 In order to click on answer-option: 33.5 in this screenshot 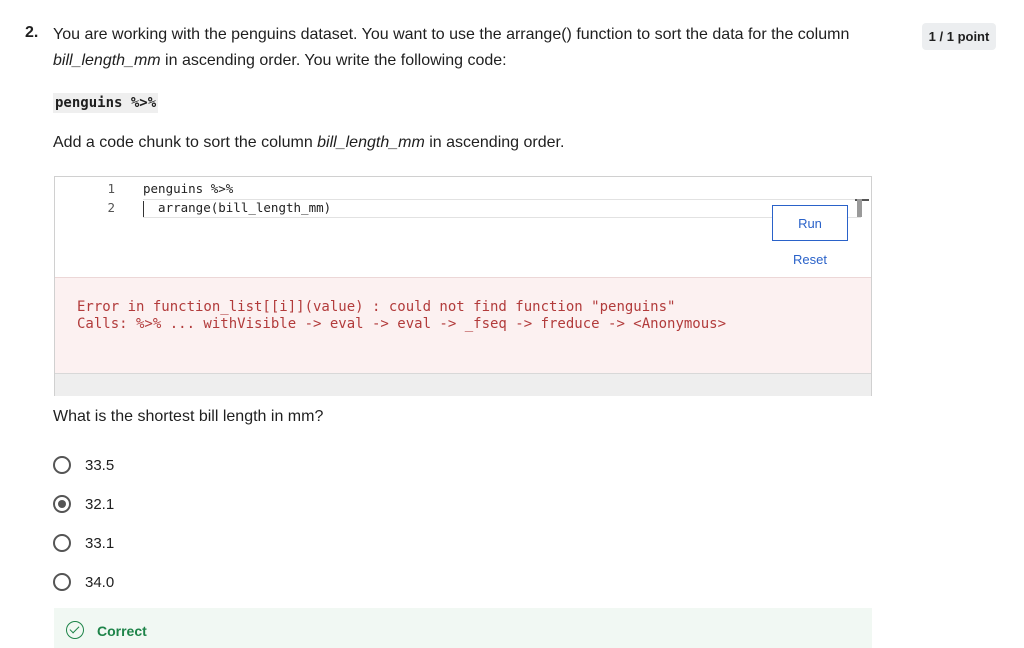, I will do `click(83, 465)`.